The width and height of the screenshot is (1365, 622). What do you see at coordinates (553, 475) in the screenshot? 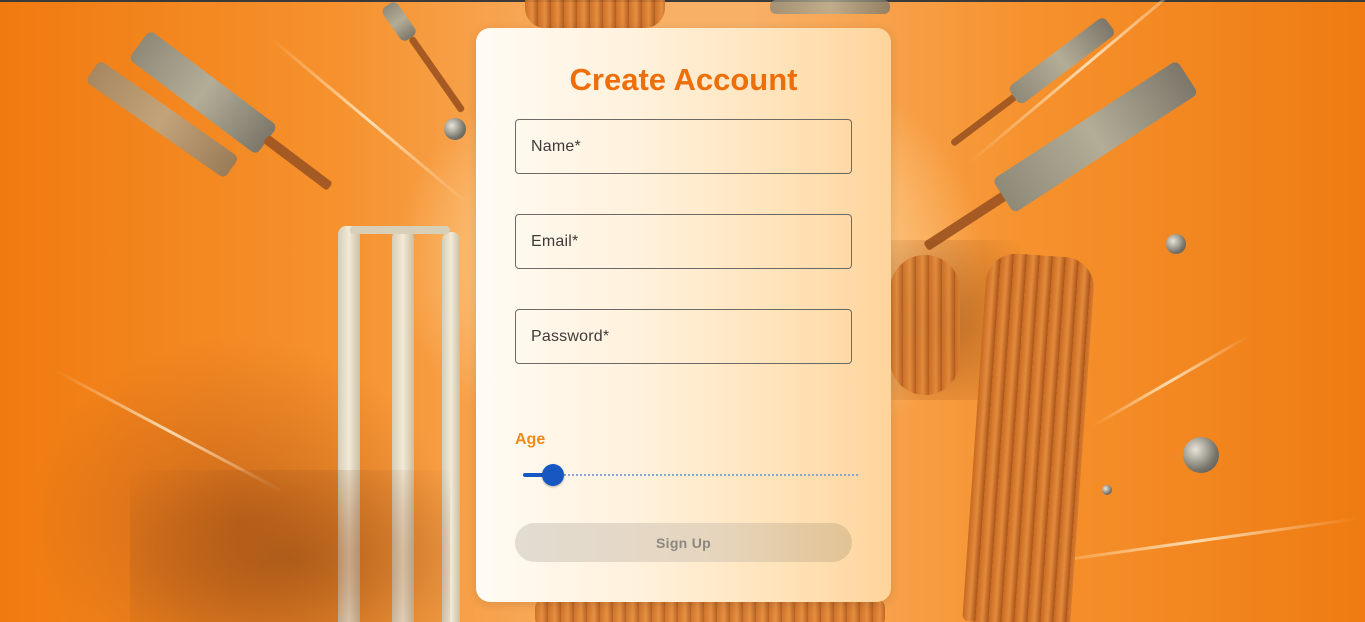
I see `slider-thumb` at bounding box center [553, 475].